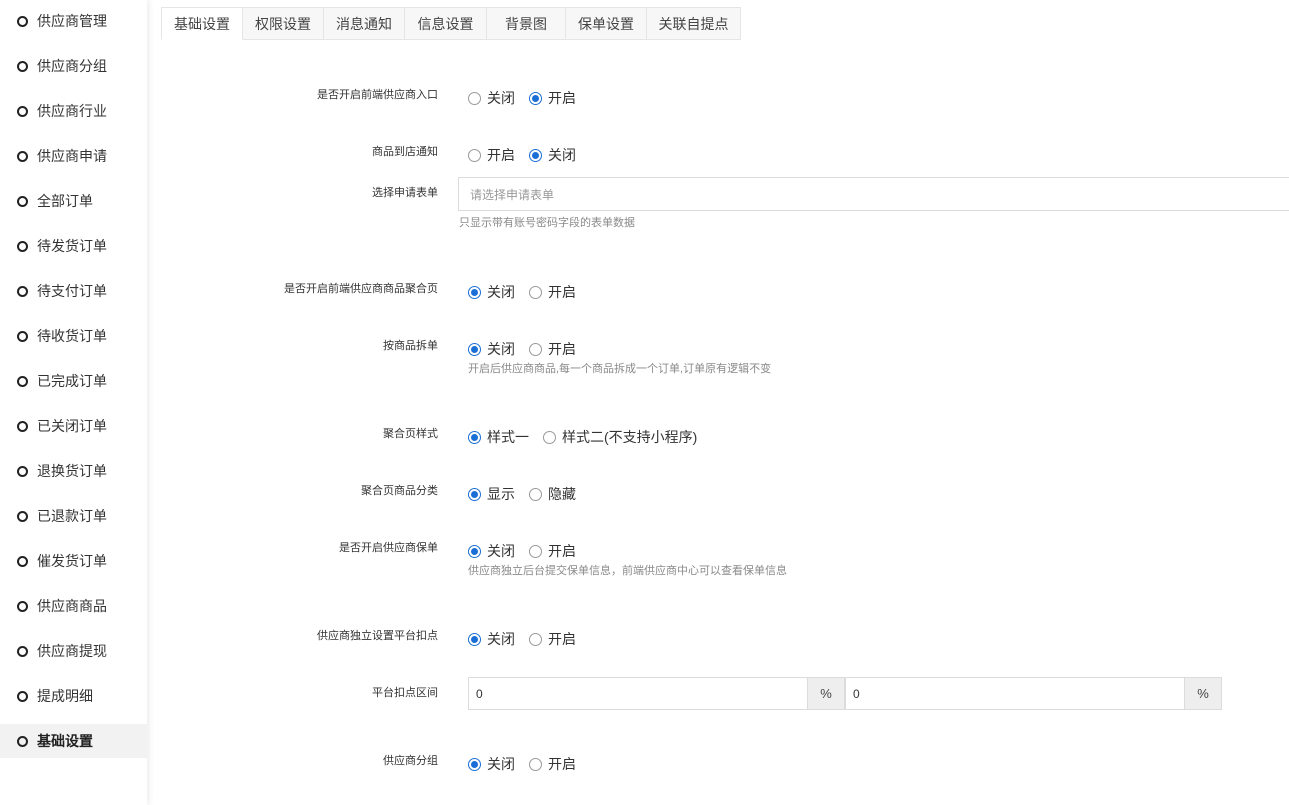  What do you see at coordinates (606, 23) in the screenshot?
I see `tab-policy-settings: 保单设置` at bounding box center [606, 23].